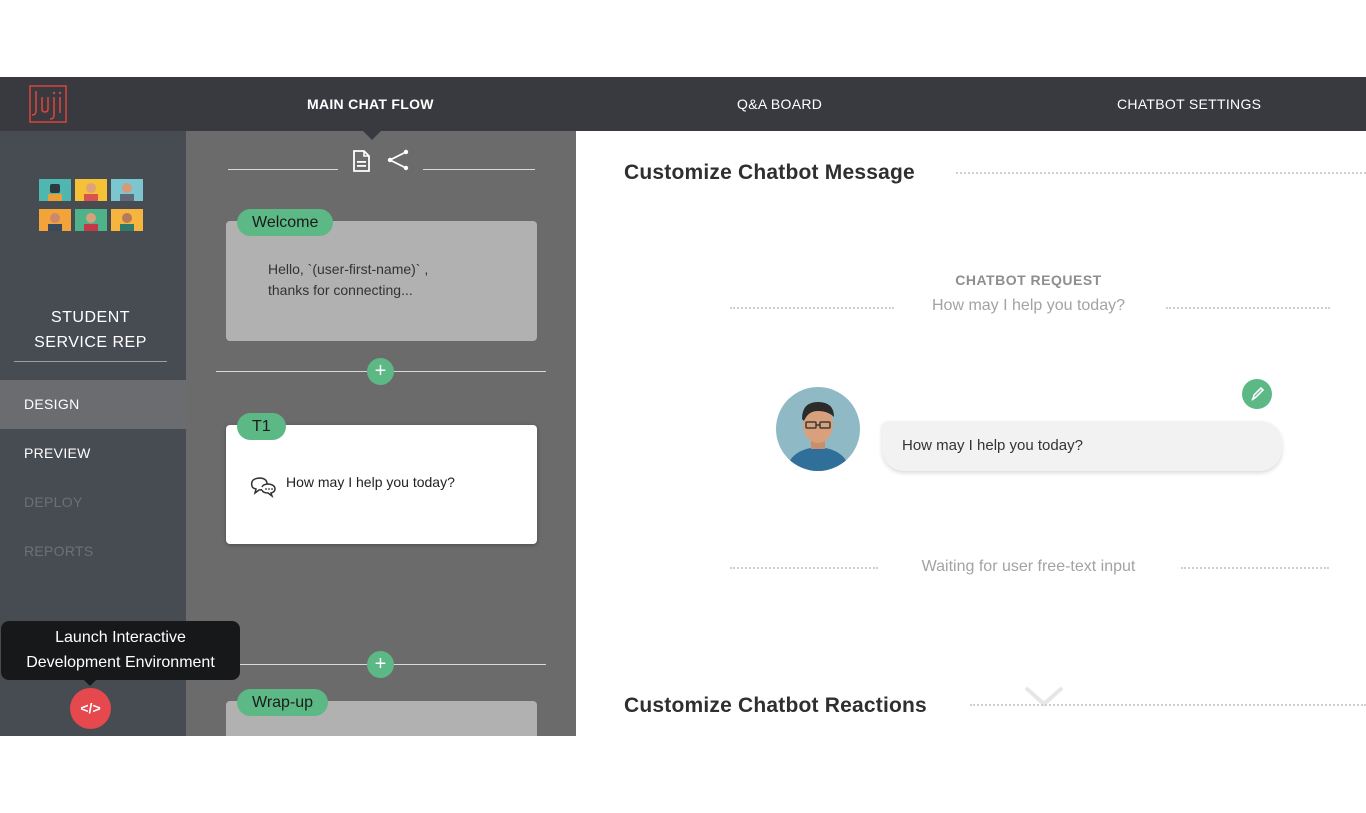  Describe the element at coordinates (90, 342) in the screenshot. I see `chatbot-name-line2: SERVICE REP` at that location.